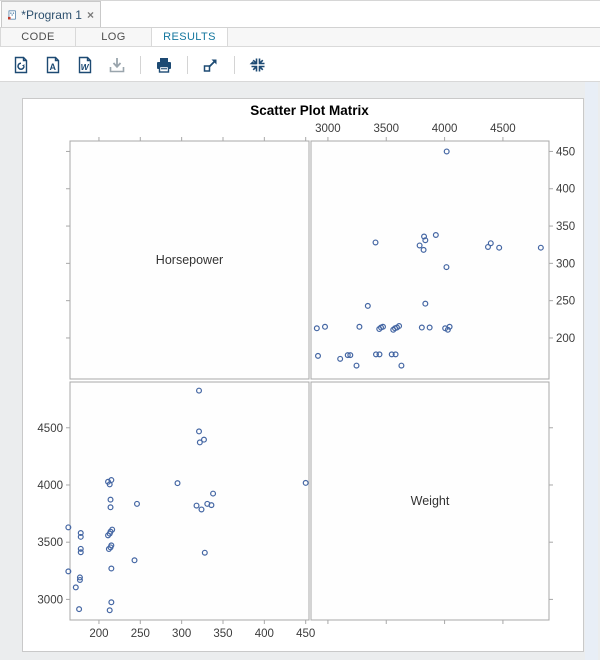  What do you see at coordinates (300, 37) in the screenshot?
I see `results-subtab-bar: CODE LOG RESULTS` at bounding box center [300, 37].